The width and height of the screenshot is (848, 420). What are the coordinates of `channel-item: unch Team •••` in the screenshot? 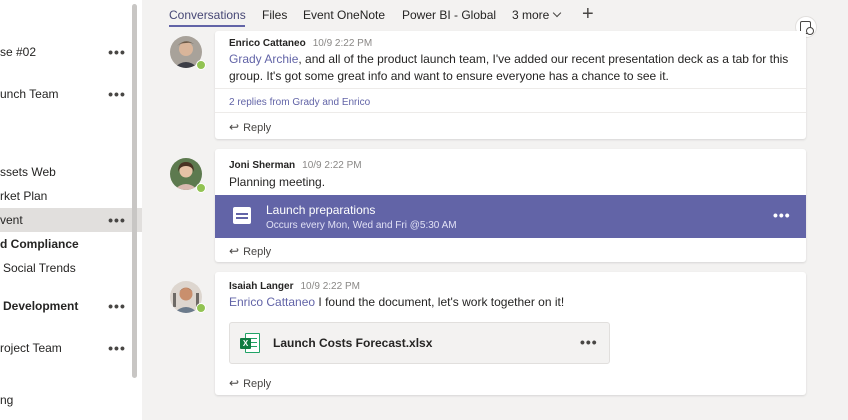 It's located at (71, 94).